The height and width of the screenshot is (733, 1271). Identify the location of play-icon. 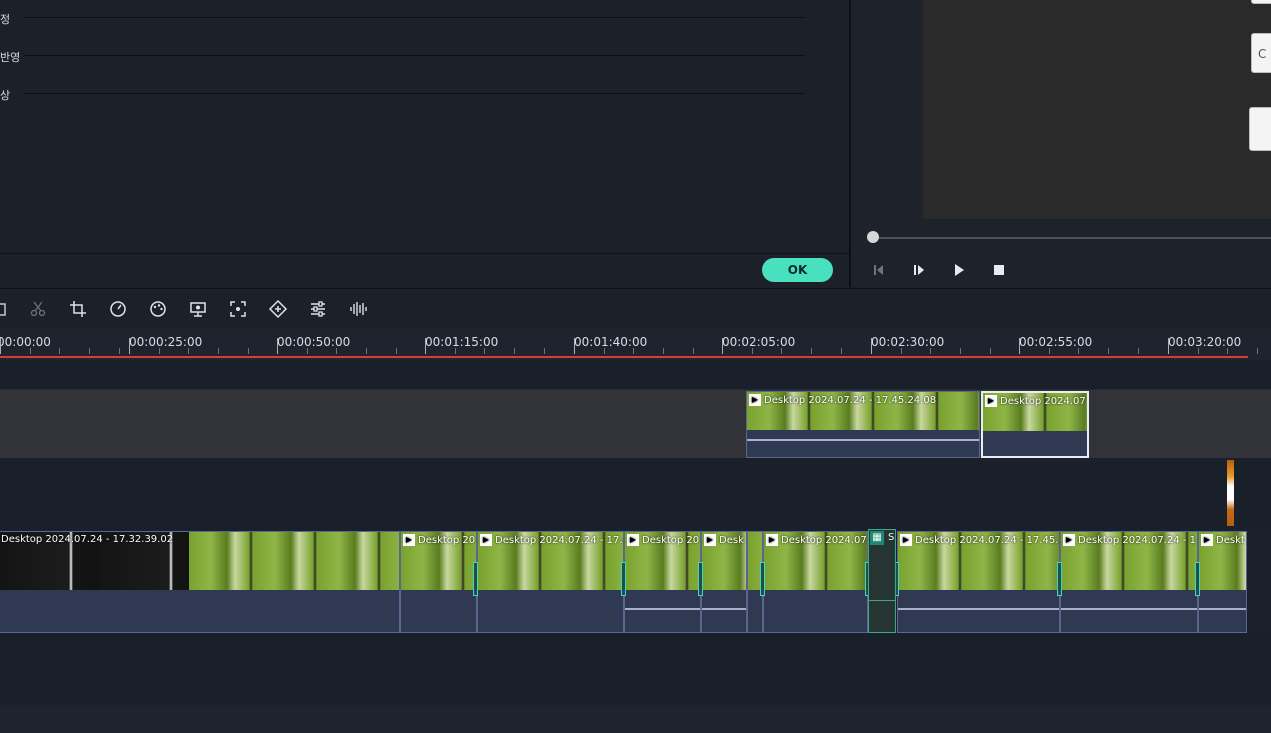
(959, 270).